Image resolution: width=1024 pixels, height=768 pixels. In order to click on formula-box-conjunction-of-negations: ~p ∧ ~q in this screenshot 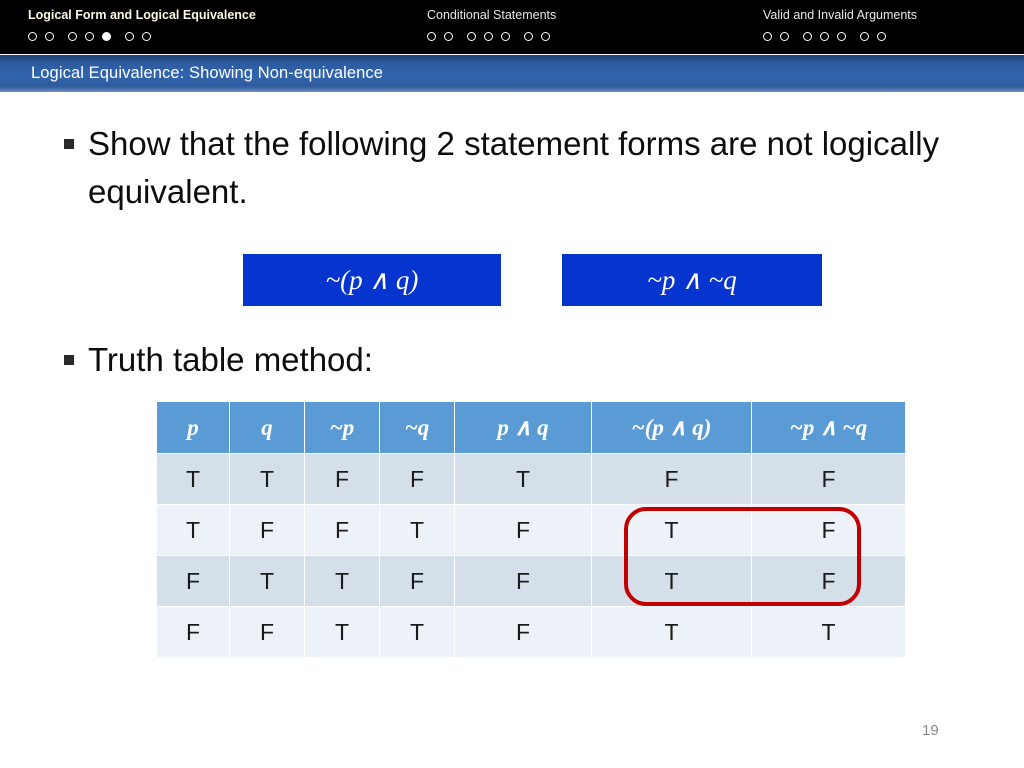, I will do `click(692, 280)`.